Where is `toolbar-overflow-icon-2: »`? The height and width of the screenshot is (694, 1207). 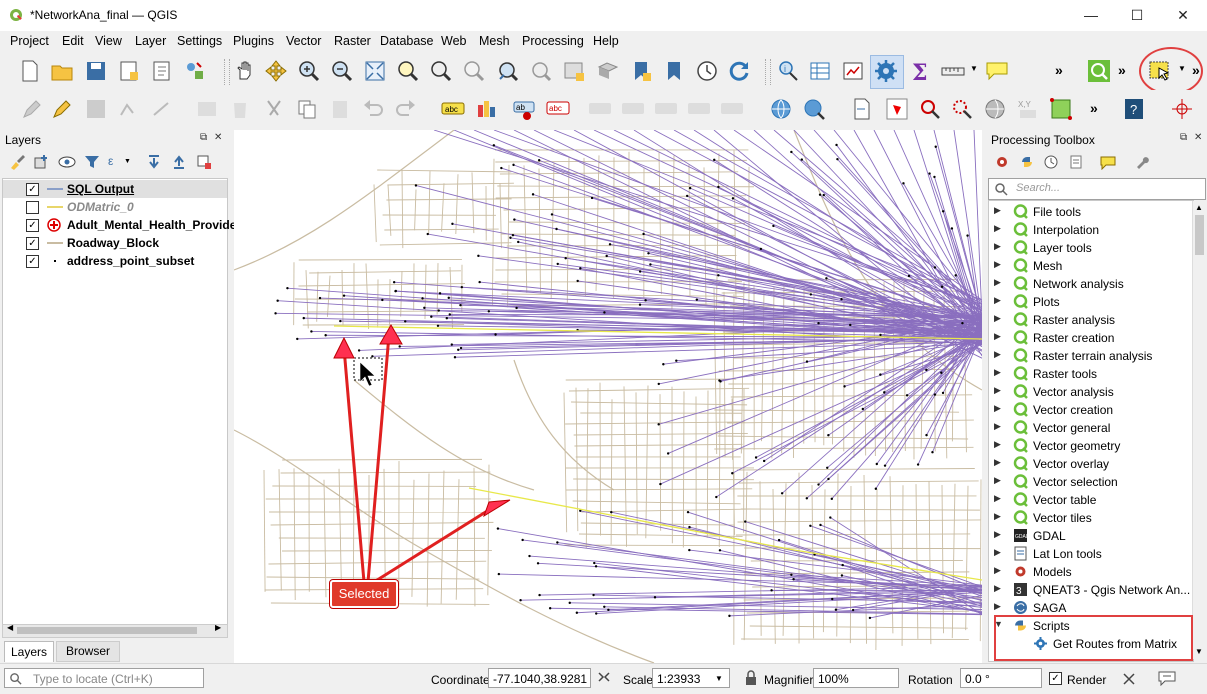 toolbar-overflow-icon-2: » is located at coordinates (1122, 70).